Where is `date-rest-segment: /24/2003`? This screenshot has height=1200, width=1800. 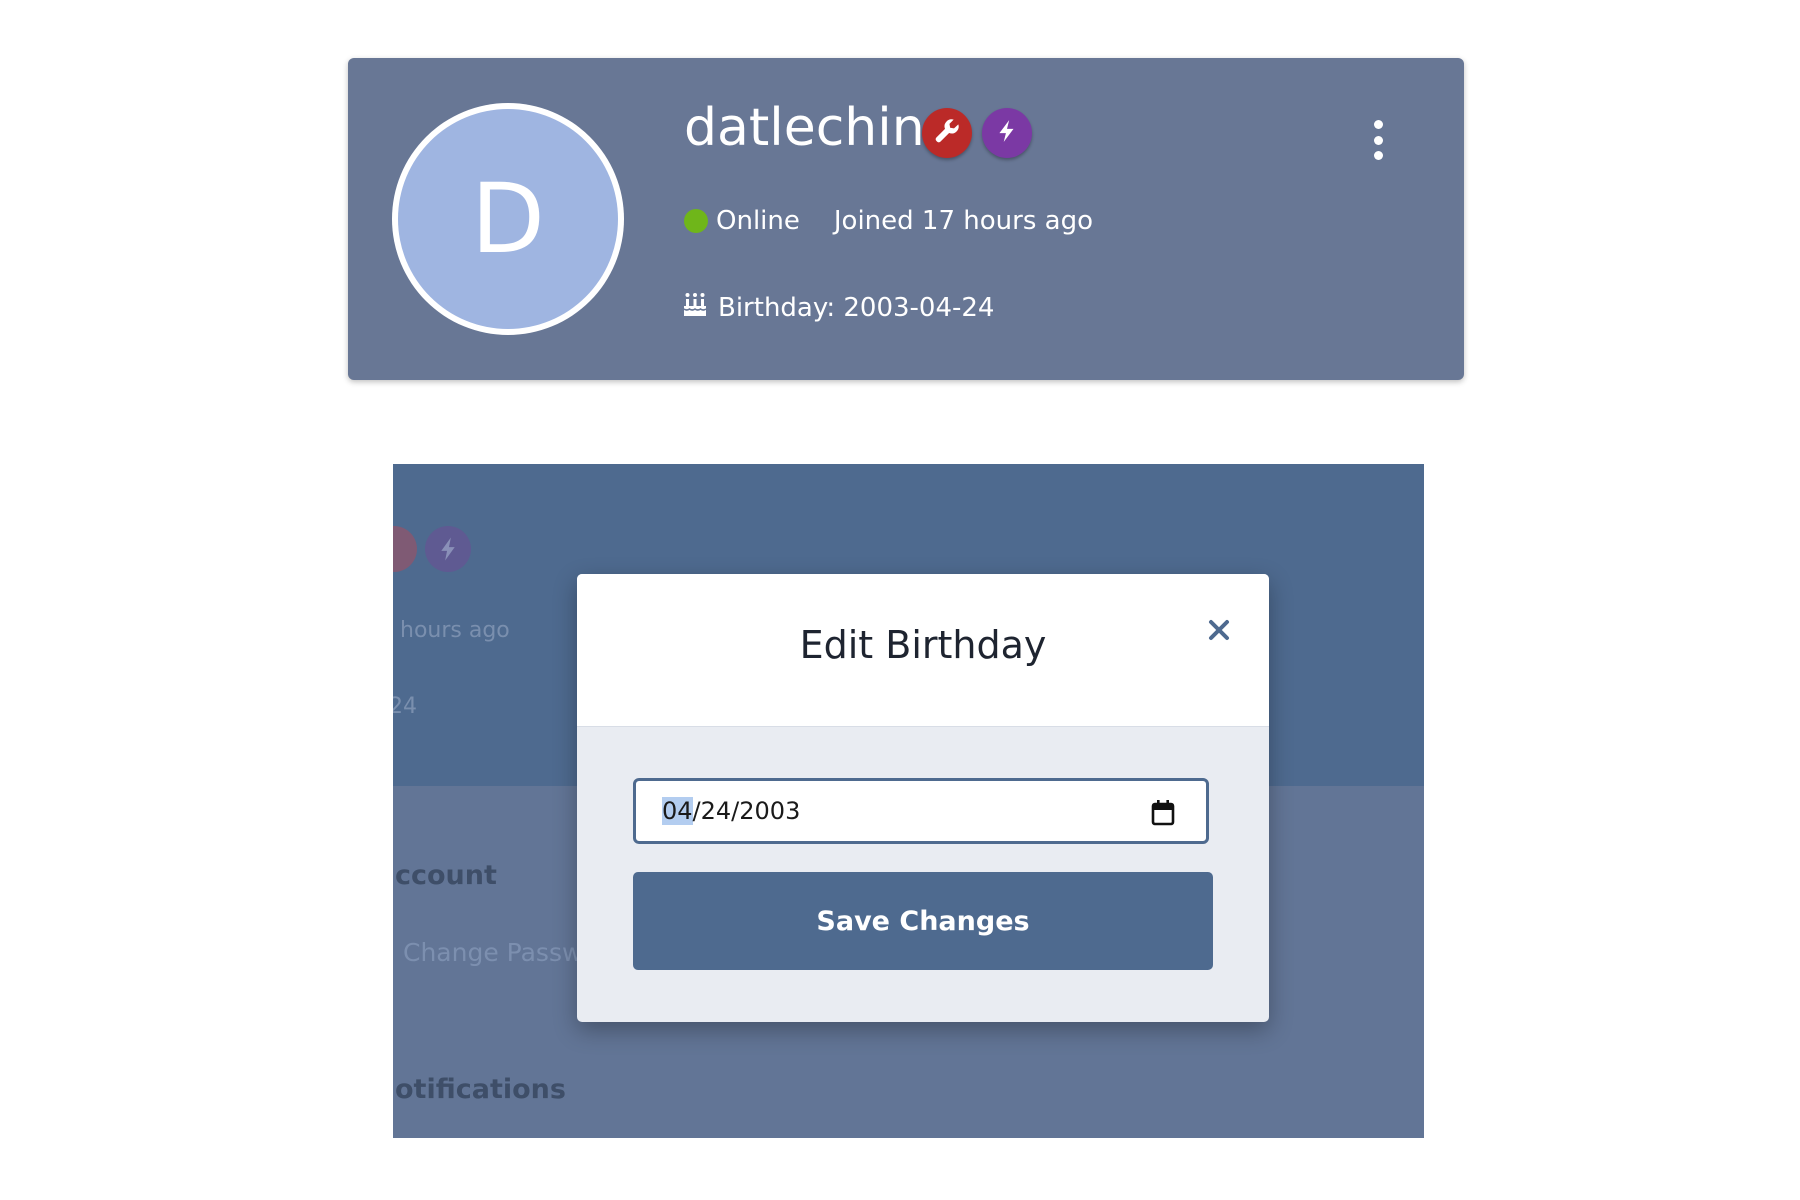 date-rest-segment: /24/2003 is located at coordinates (747, 811).